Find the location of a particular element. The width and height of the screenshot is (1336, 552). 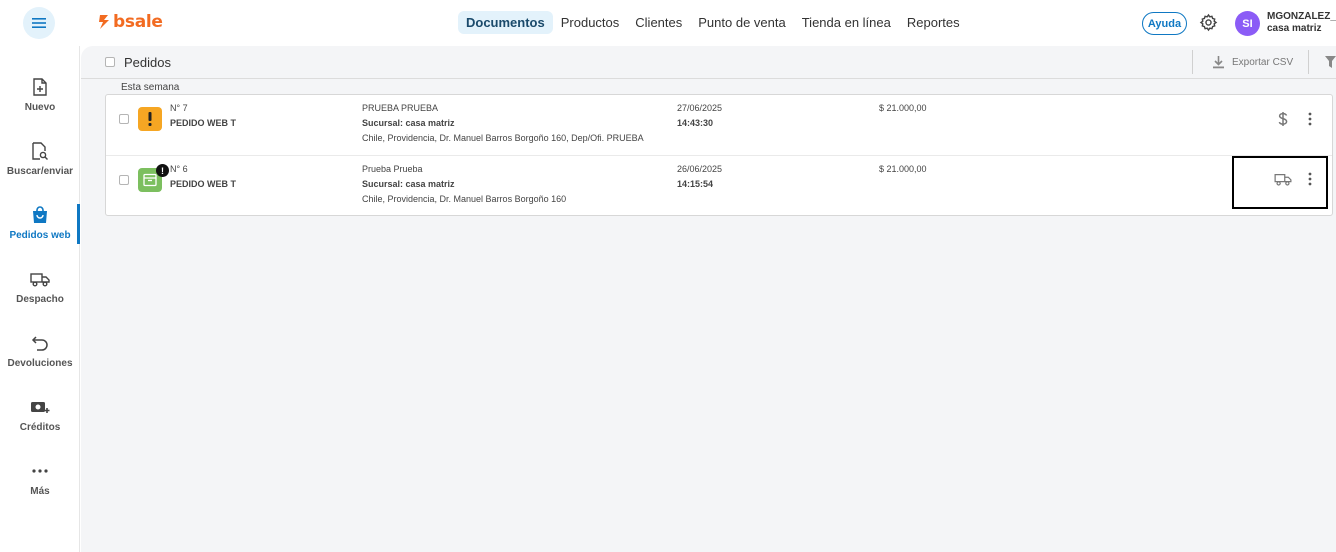

filter-icon is located at coordinates (1330, 62).